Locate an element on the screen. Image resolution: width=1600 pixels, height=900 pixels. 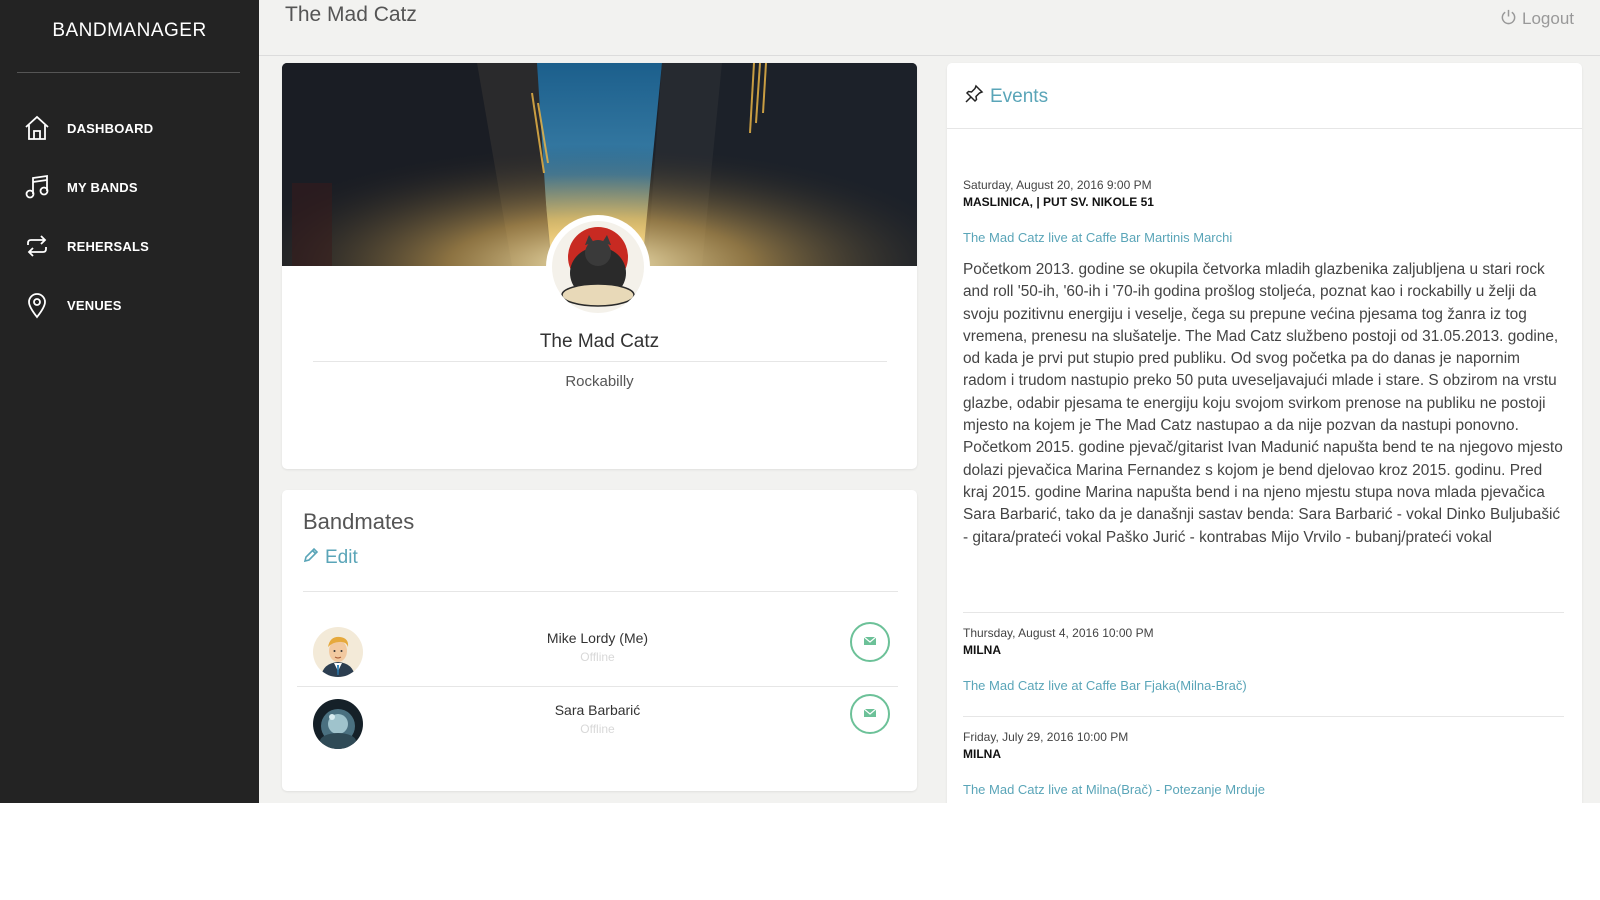
sidebar-item-dashboard: DASHBOARD is located at coordinates (129, 128).